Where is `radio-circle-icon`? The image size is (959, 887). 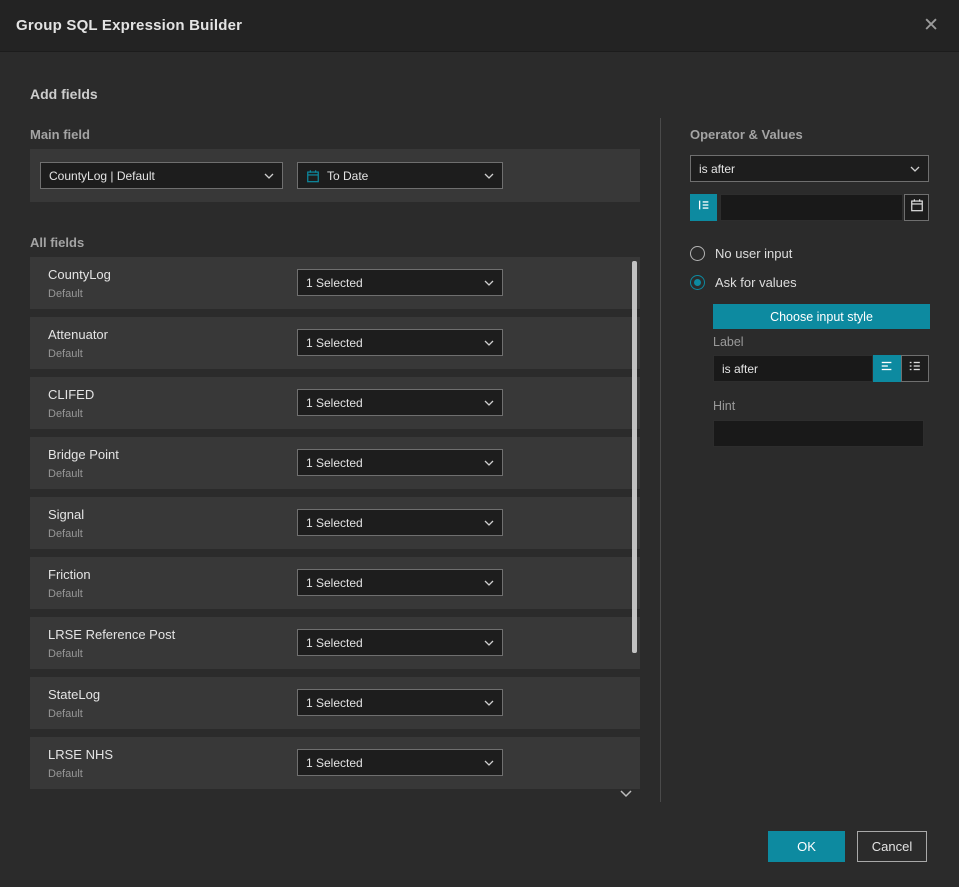
radio-circle-icon is located at coordinates (697, 253).